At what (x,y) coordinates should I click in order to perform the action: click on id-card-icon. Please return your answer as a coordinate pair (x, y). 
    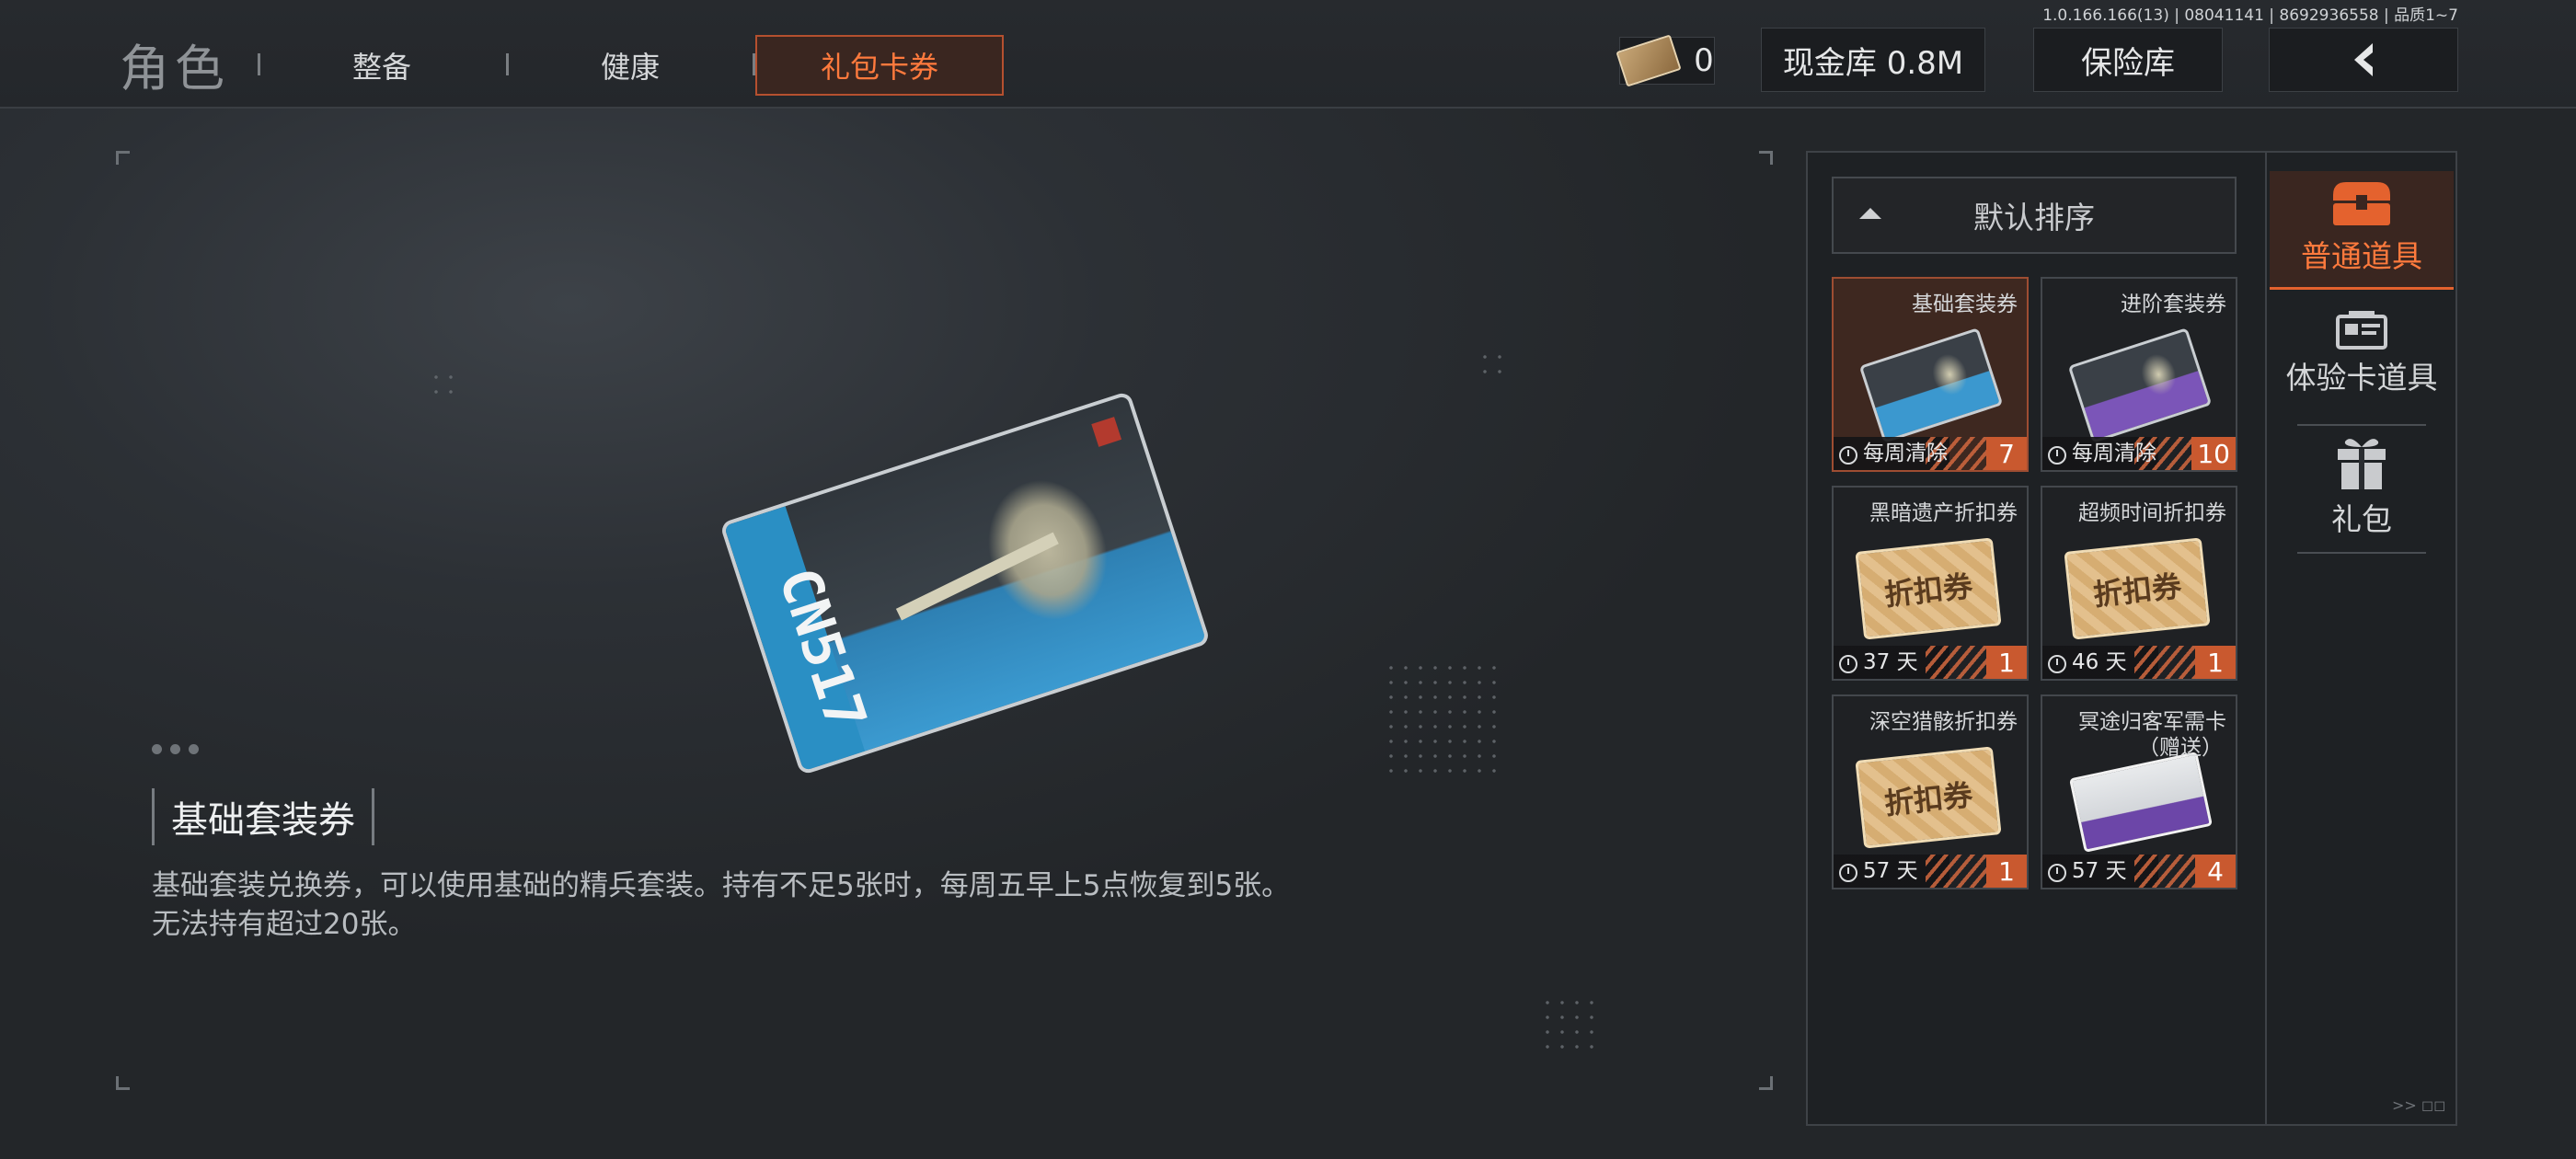
    Looking at the image, I should click on (2361, 330).